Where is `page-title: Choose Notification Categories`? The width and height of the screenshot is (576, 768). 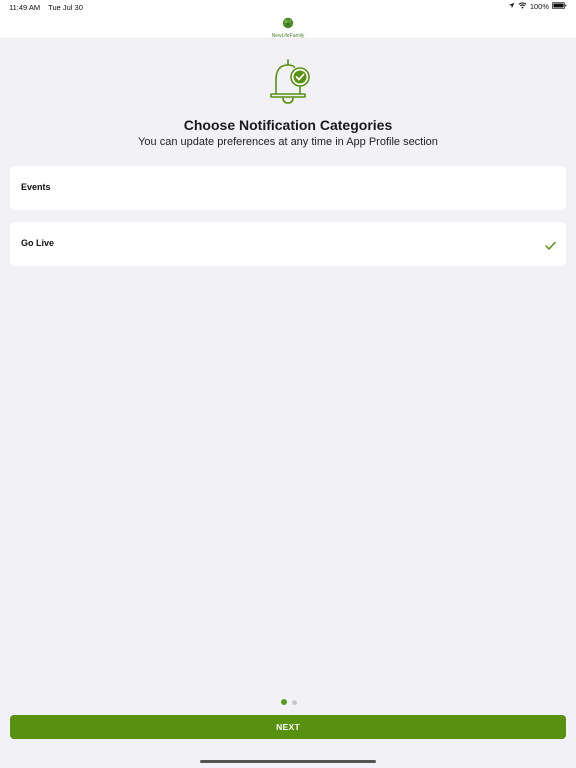 page-title: Choose Notification Categories is located at coordinates (288, 125).